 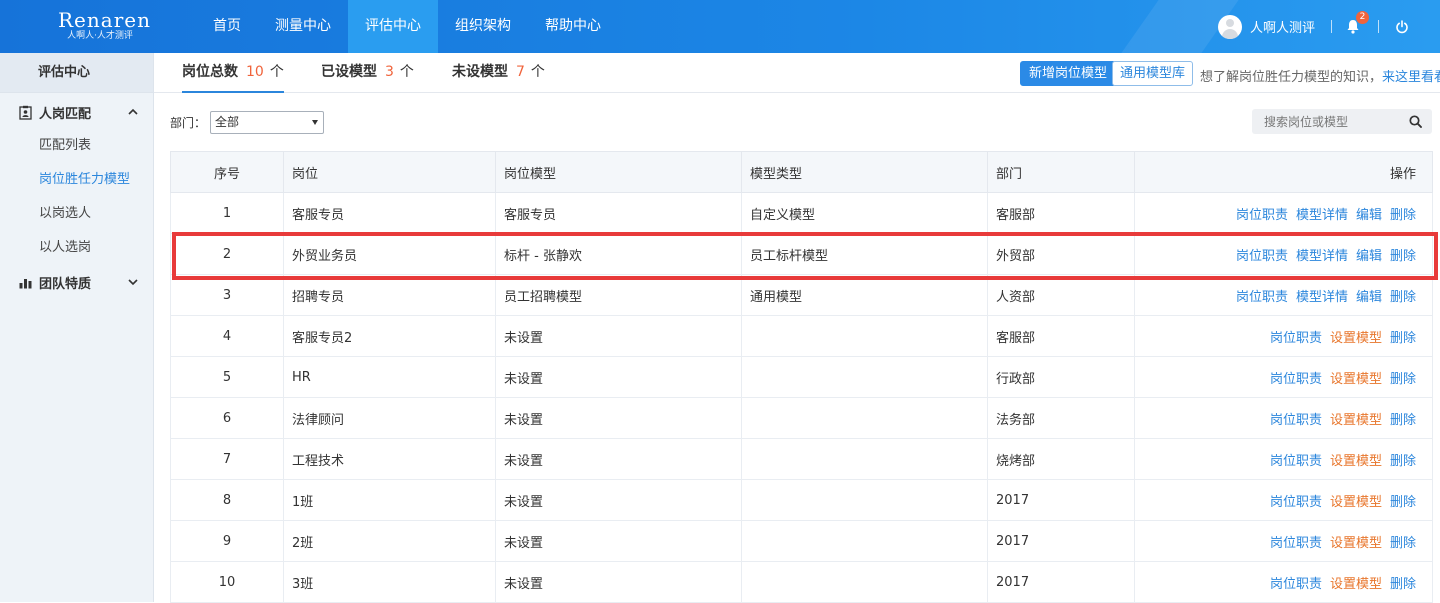 I want to click on sidebar-item-select-by-post: 以岗选人, so click(x=76, y=214).